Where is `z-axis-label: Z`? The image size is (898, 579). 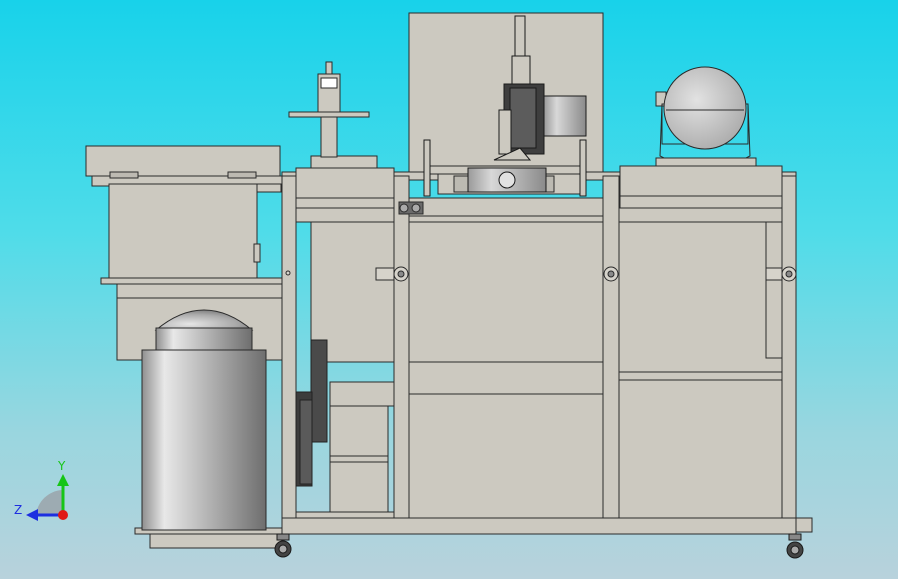 z-axis-label: Z is located at coordinates (18, 510).